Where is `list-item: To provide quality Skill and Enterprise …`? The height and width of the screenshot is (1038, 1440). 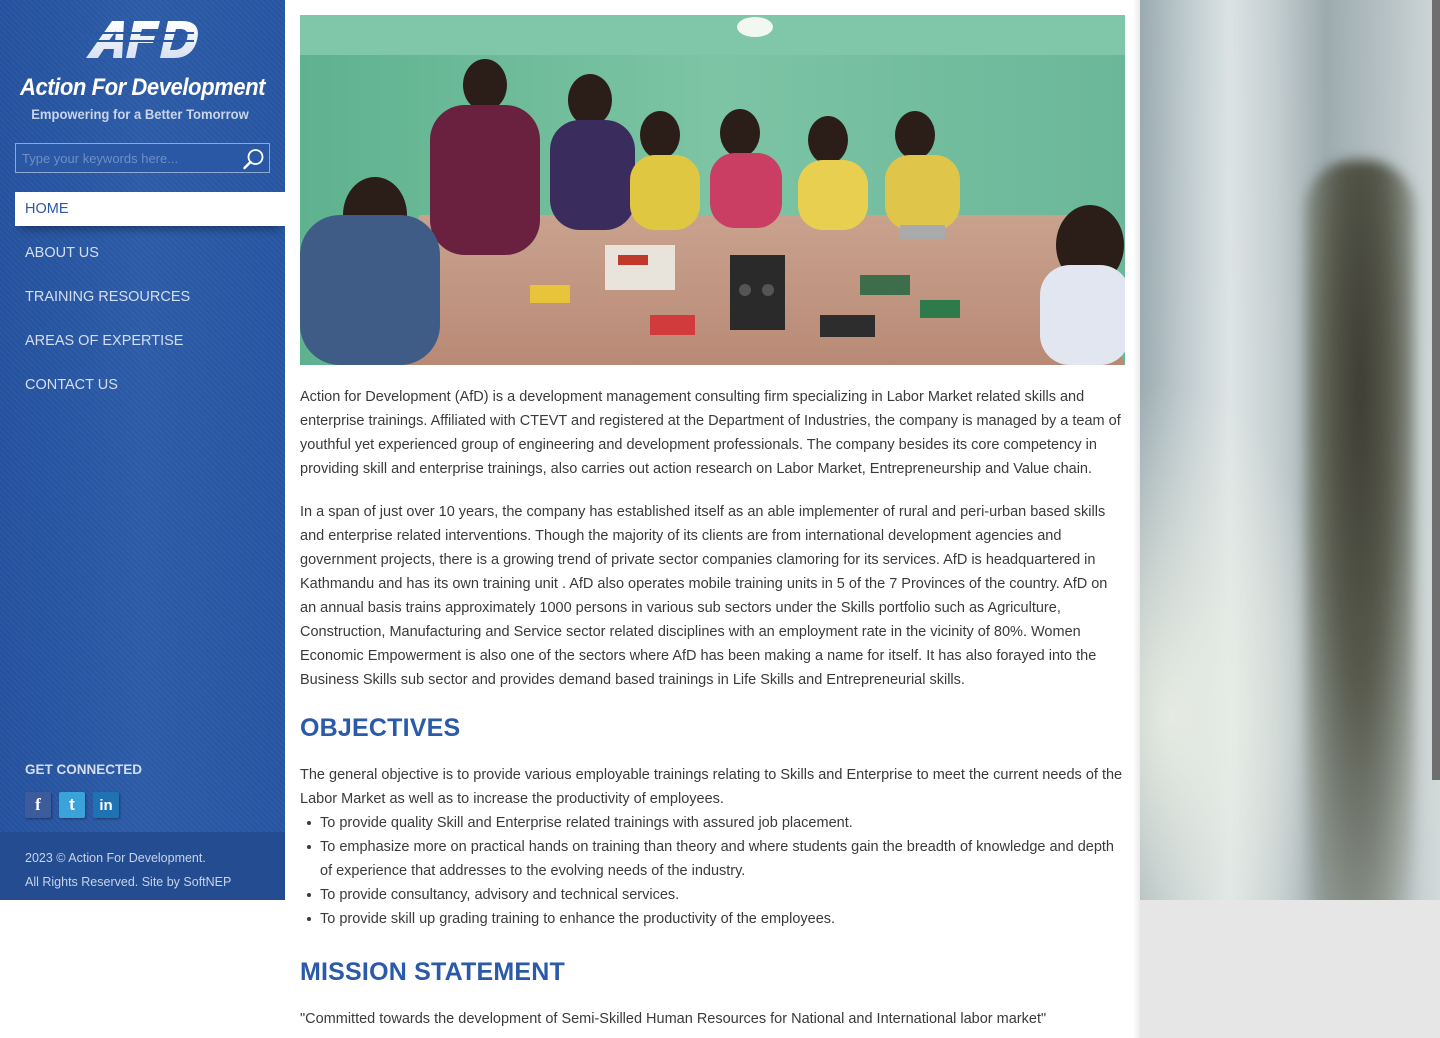 list-item: To provide quality Skill and Enterprise … is located at coordinates (716, 823).